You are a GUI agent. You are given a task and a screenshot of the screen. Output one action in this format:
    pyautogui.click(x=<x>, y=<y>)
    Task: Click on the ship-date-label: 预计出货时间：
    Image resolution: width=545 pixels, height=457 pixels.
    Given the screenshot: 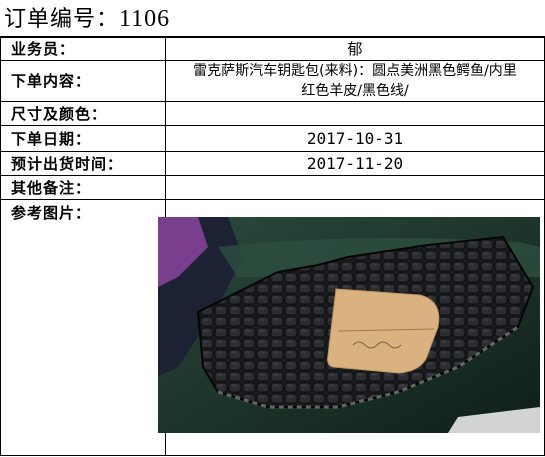 What is the action you would take?
    pyautogui.click(x=83, y=163)
    